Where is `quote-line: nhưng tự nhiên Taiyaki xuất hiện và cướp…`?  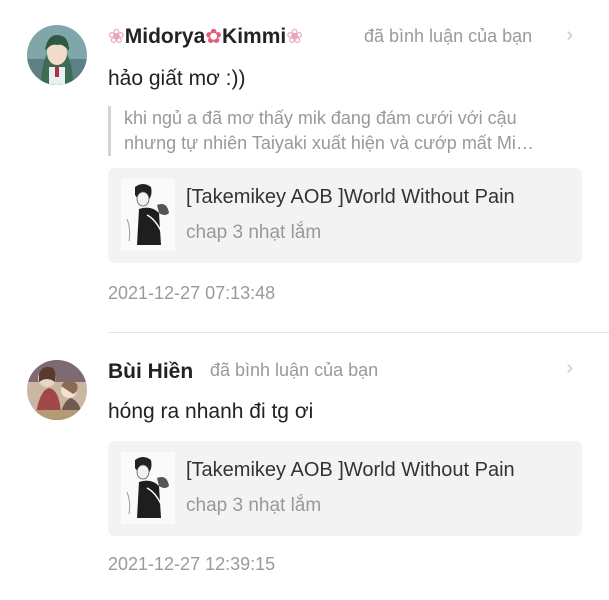
quote-line: nhưng tự nhiên Taiyaki xuất hiện và cướp… is located at coordinates (329, 143).